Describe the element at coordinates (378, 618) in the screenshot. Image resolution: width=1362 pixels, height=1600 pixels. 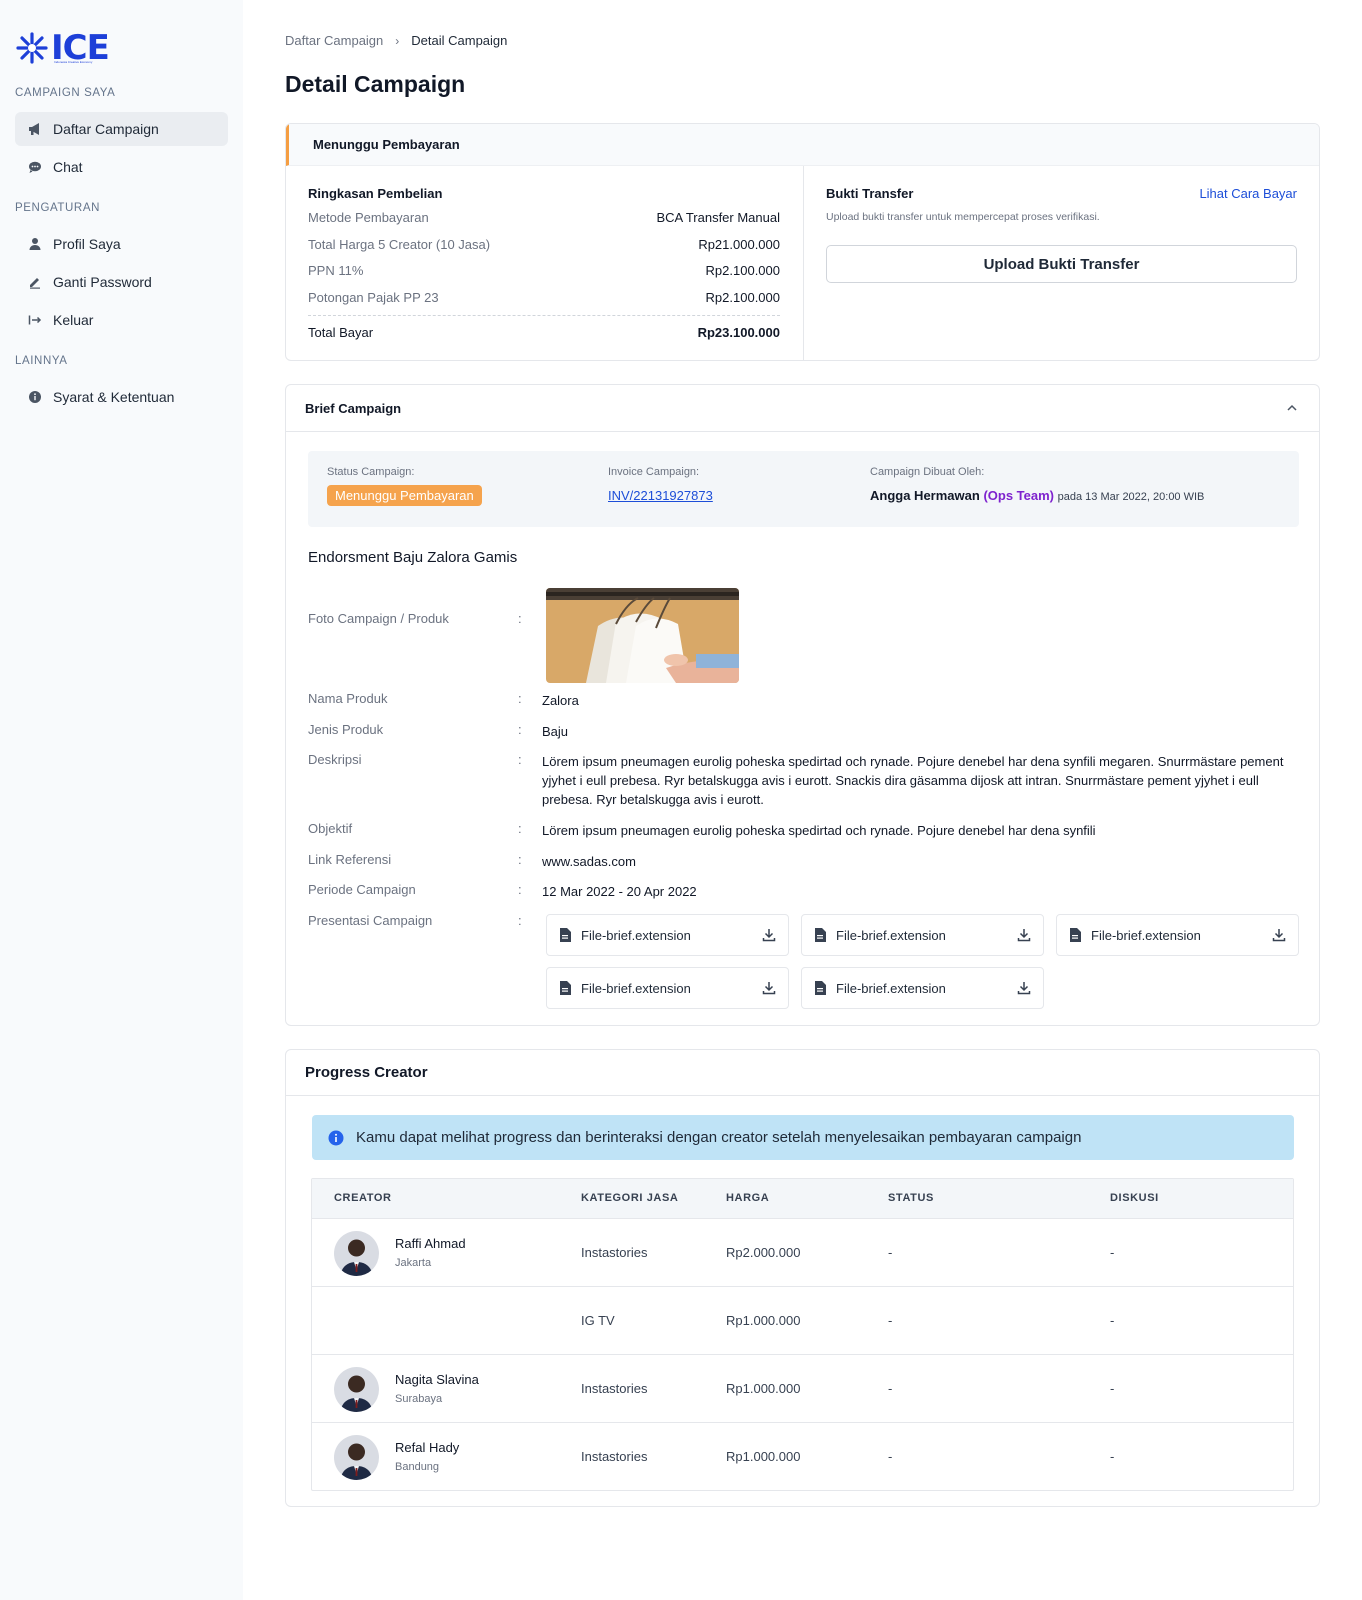
I see `field-label: Foto Campaign / Produk` at that location.